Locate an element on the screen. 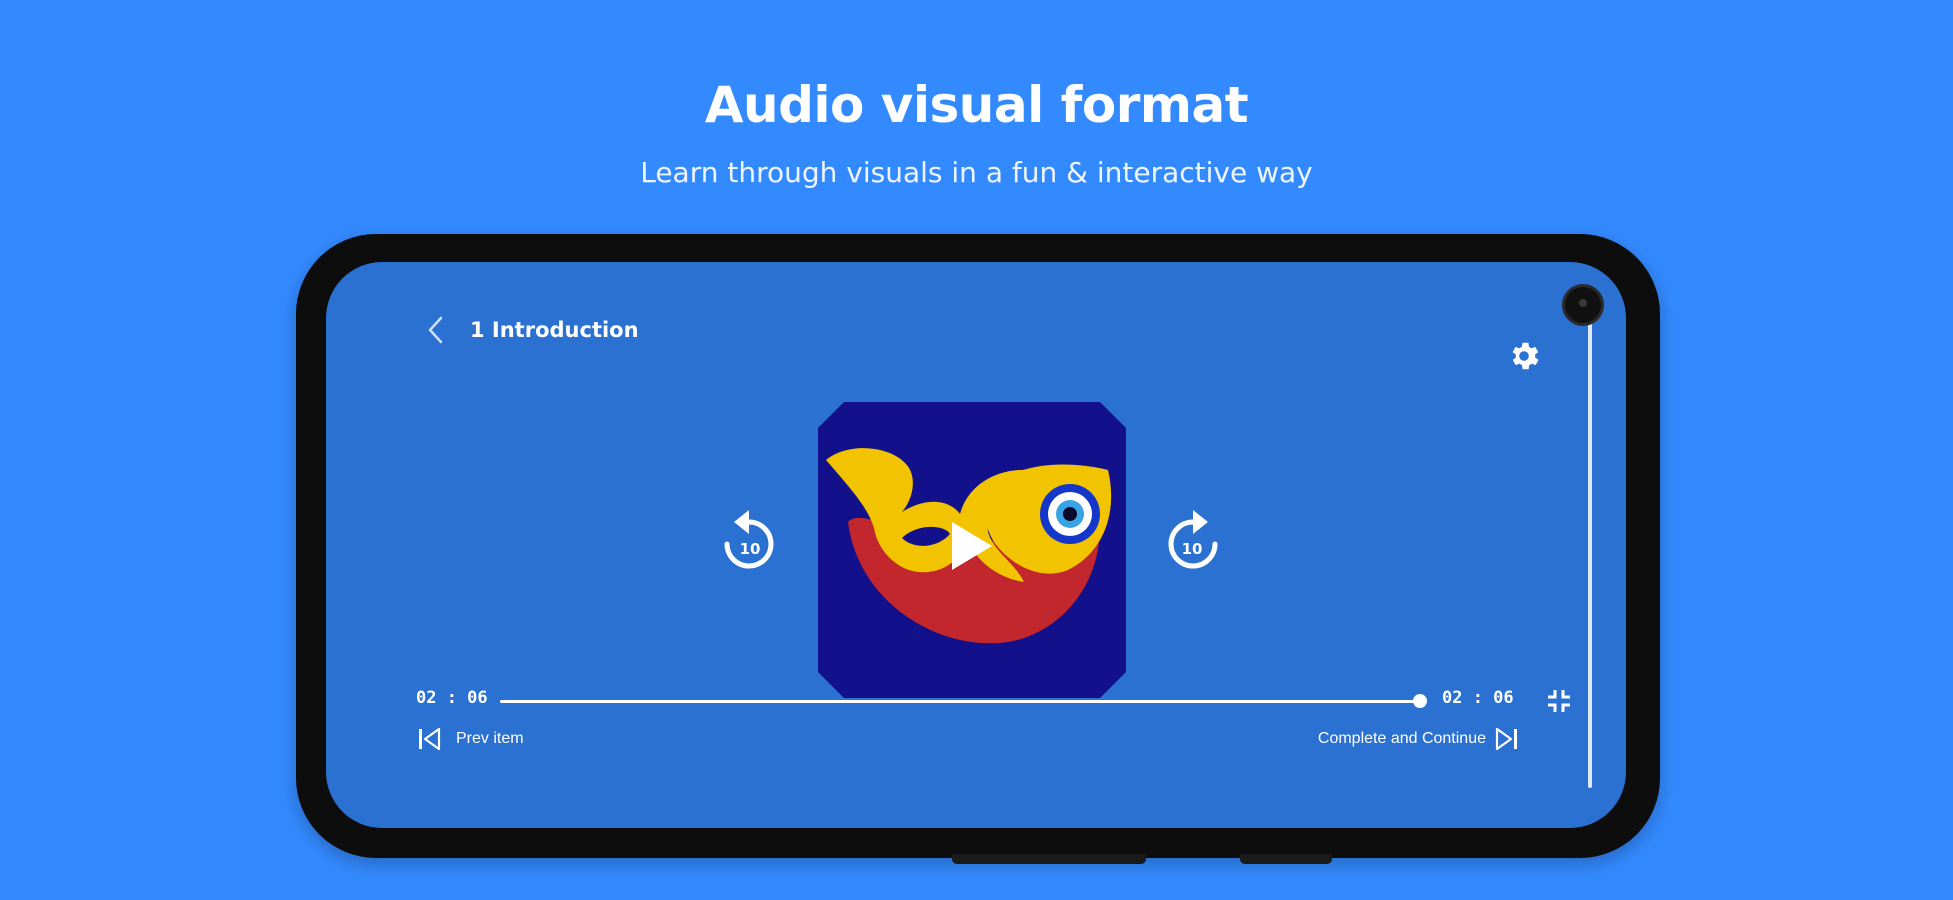 This screenshot has height=900, width=1953. forward-10-button: 10 is located at coordinates (1193, 542).